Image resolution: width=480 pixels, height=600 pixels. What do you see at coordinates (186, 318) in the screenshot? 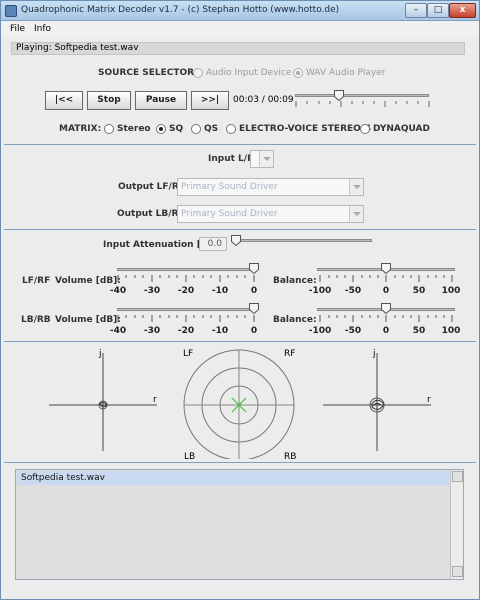
I see `lb-rb-volume-ticks` at bounding box center [186, 318].